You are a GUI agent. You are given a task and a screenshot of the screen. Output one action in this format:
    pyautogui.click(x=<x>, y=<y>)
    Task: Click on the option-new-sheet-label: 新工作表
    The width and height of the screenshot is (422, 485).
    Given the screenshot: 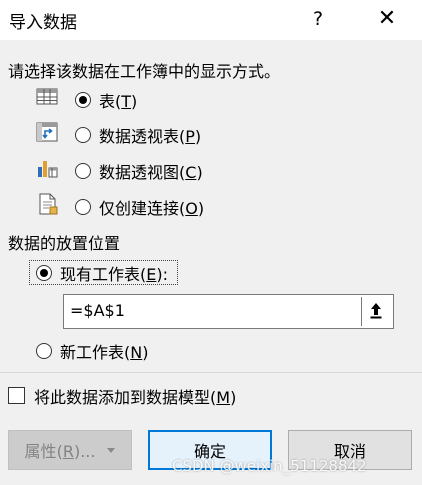 What is the action you would take?
    pyautogui.click(x=92, y=352)
    